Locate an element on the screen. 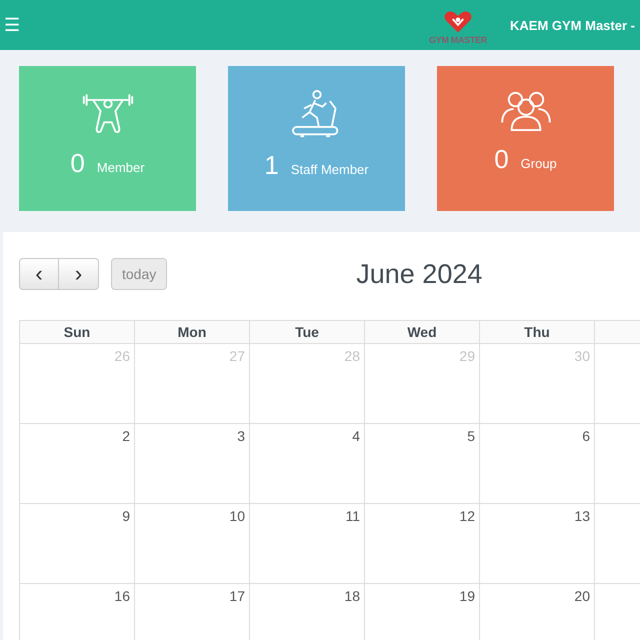 This screenshot has height=640, width=640. day-number: 3 is located at coordinates (241, 436).